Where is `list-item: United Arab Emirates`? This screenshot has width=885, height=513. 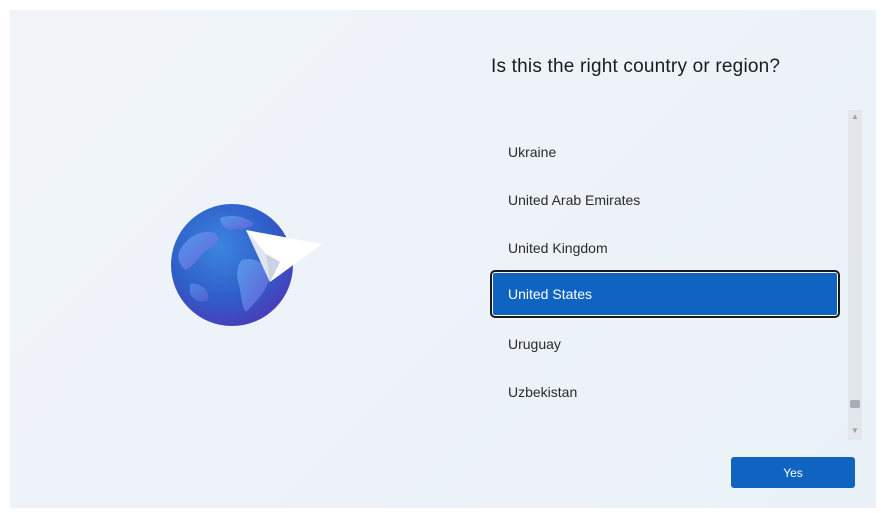
list-item: United Arab Emirates is located at coordinates (665, 200).